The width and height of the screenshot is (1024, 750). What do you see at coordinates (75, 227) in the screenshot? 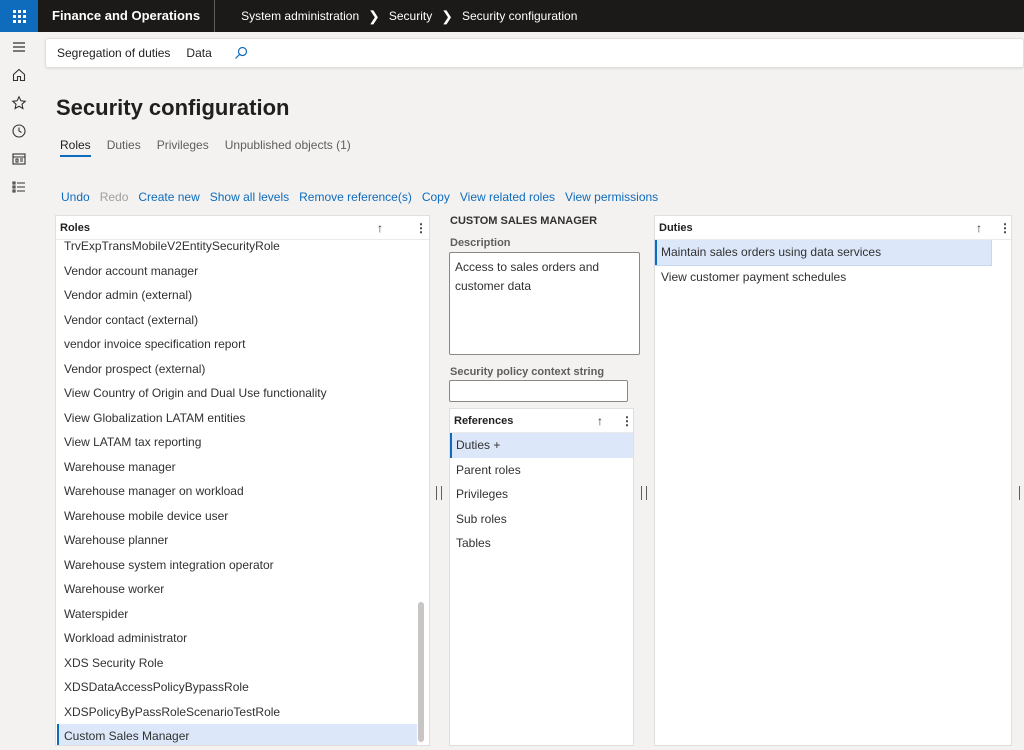
I see `roles-header-label: Roles` at bounding box center [75, 227].